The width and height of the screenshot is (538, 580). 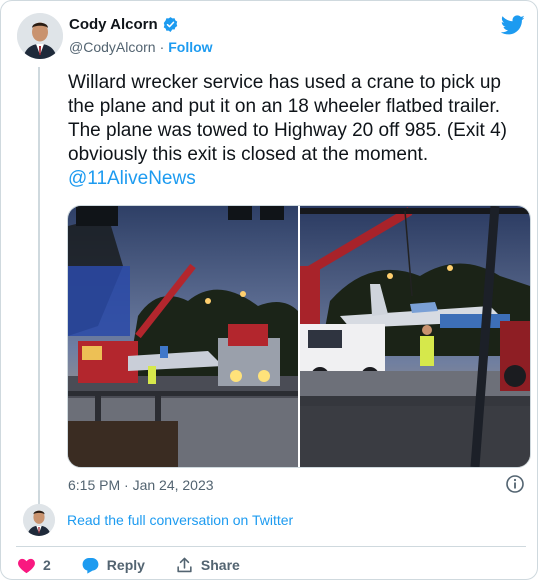 I want to click on author-handle: @CodyAlcorn, so click(x=112, y=47).